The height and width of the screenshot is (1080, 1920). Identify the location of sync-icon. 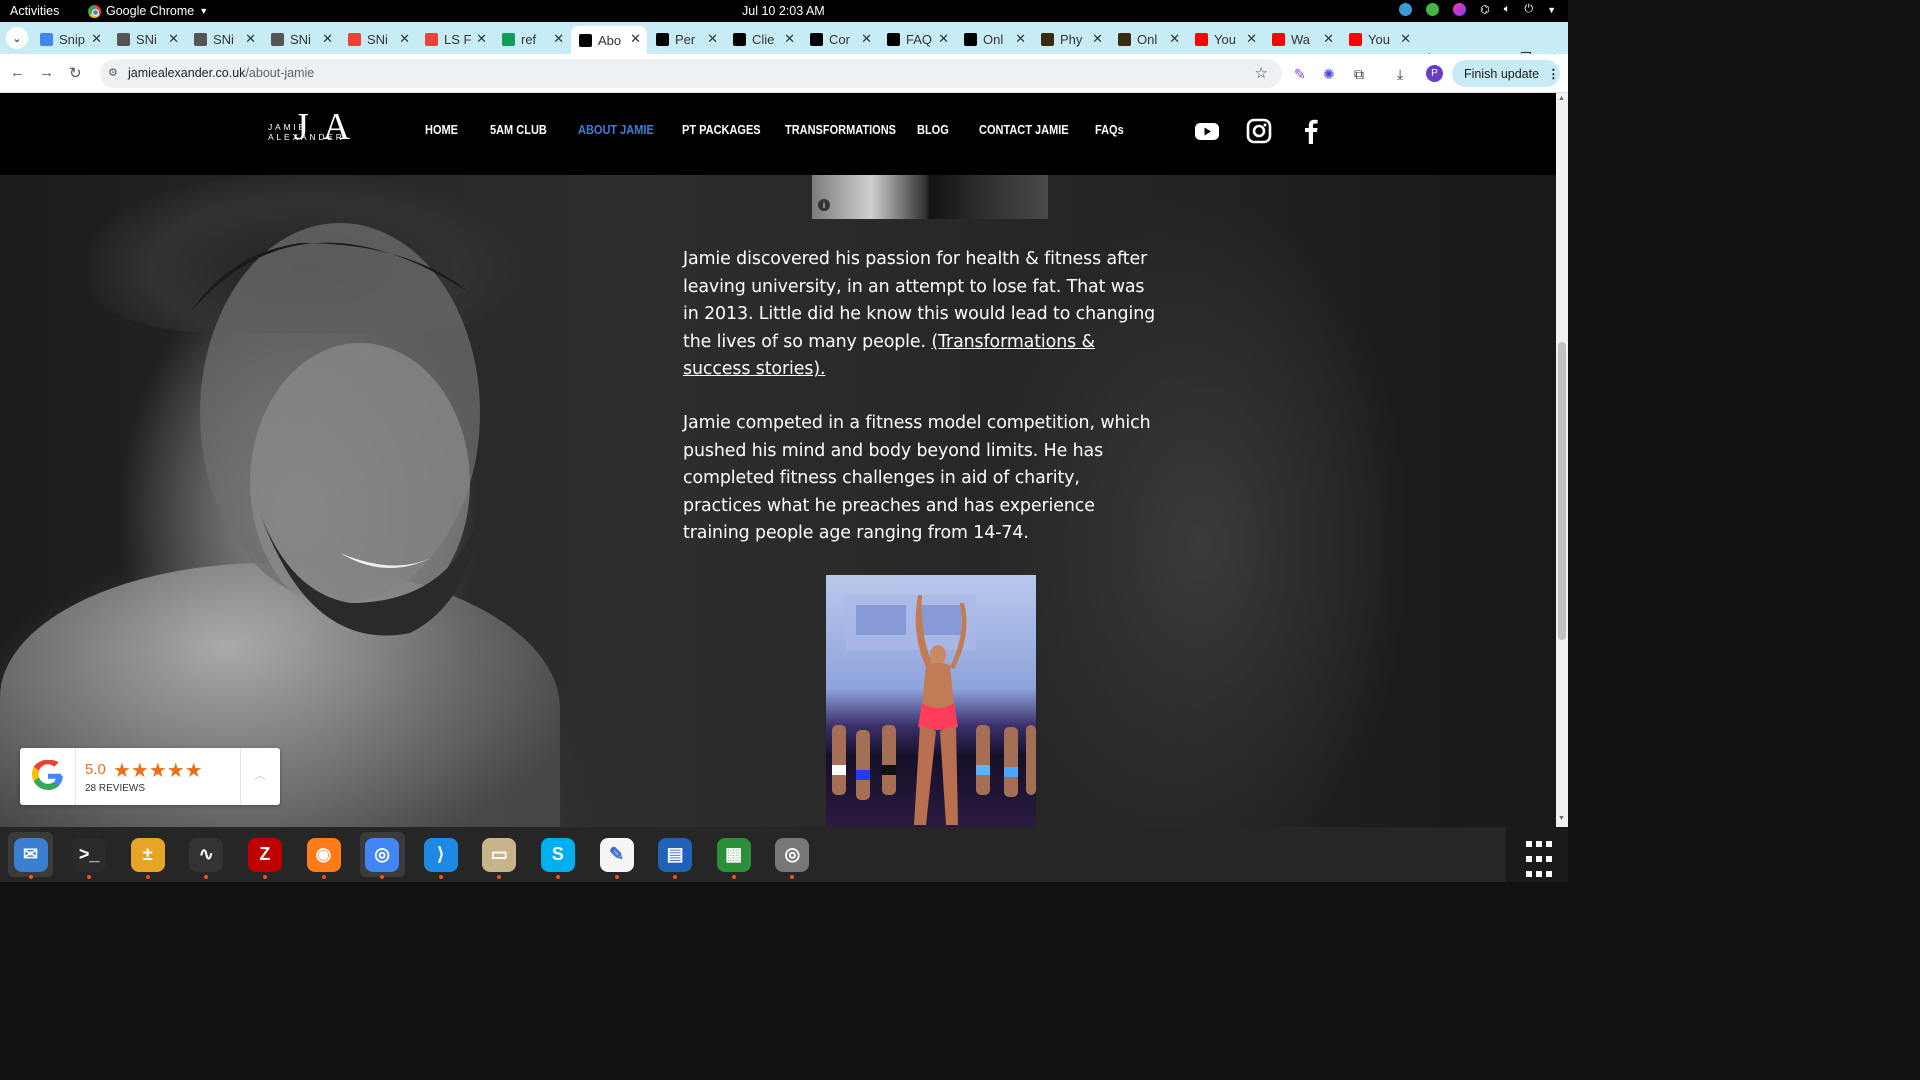
(1406, 9).